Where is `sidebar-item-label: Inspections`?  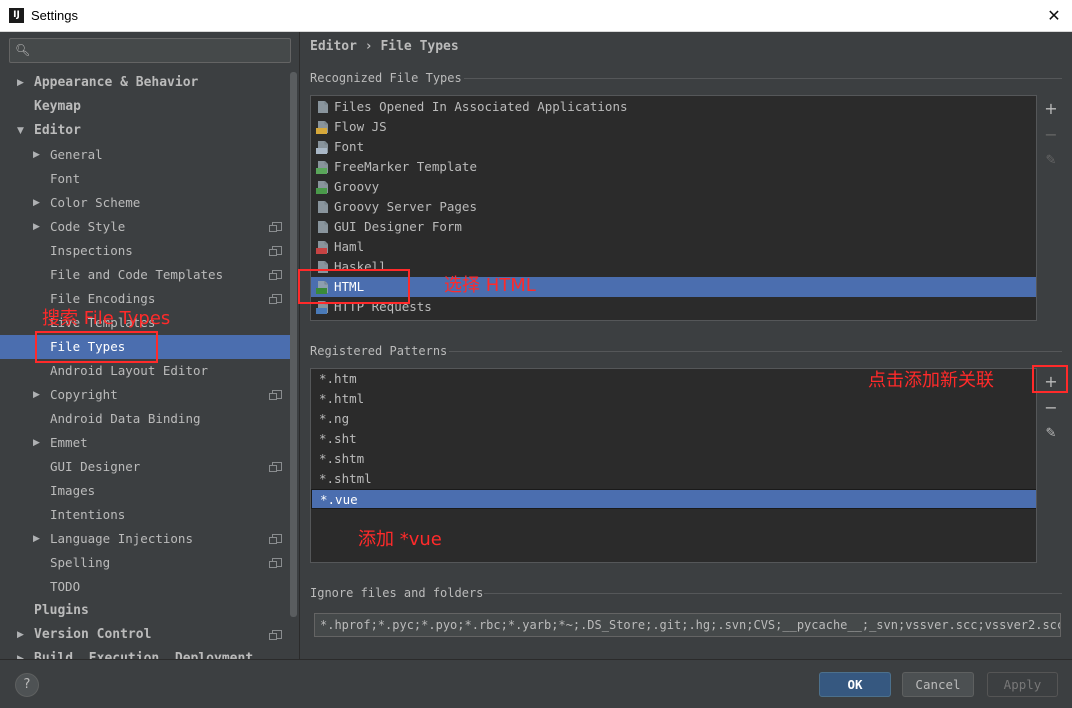 sidebar-item-label: Inspections is located at coordinates (91, 250).